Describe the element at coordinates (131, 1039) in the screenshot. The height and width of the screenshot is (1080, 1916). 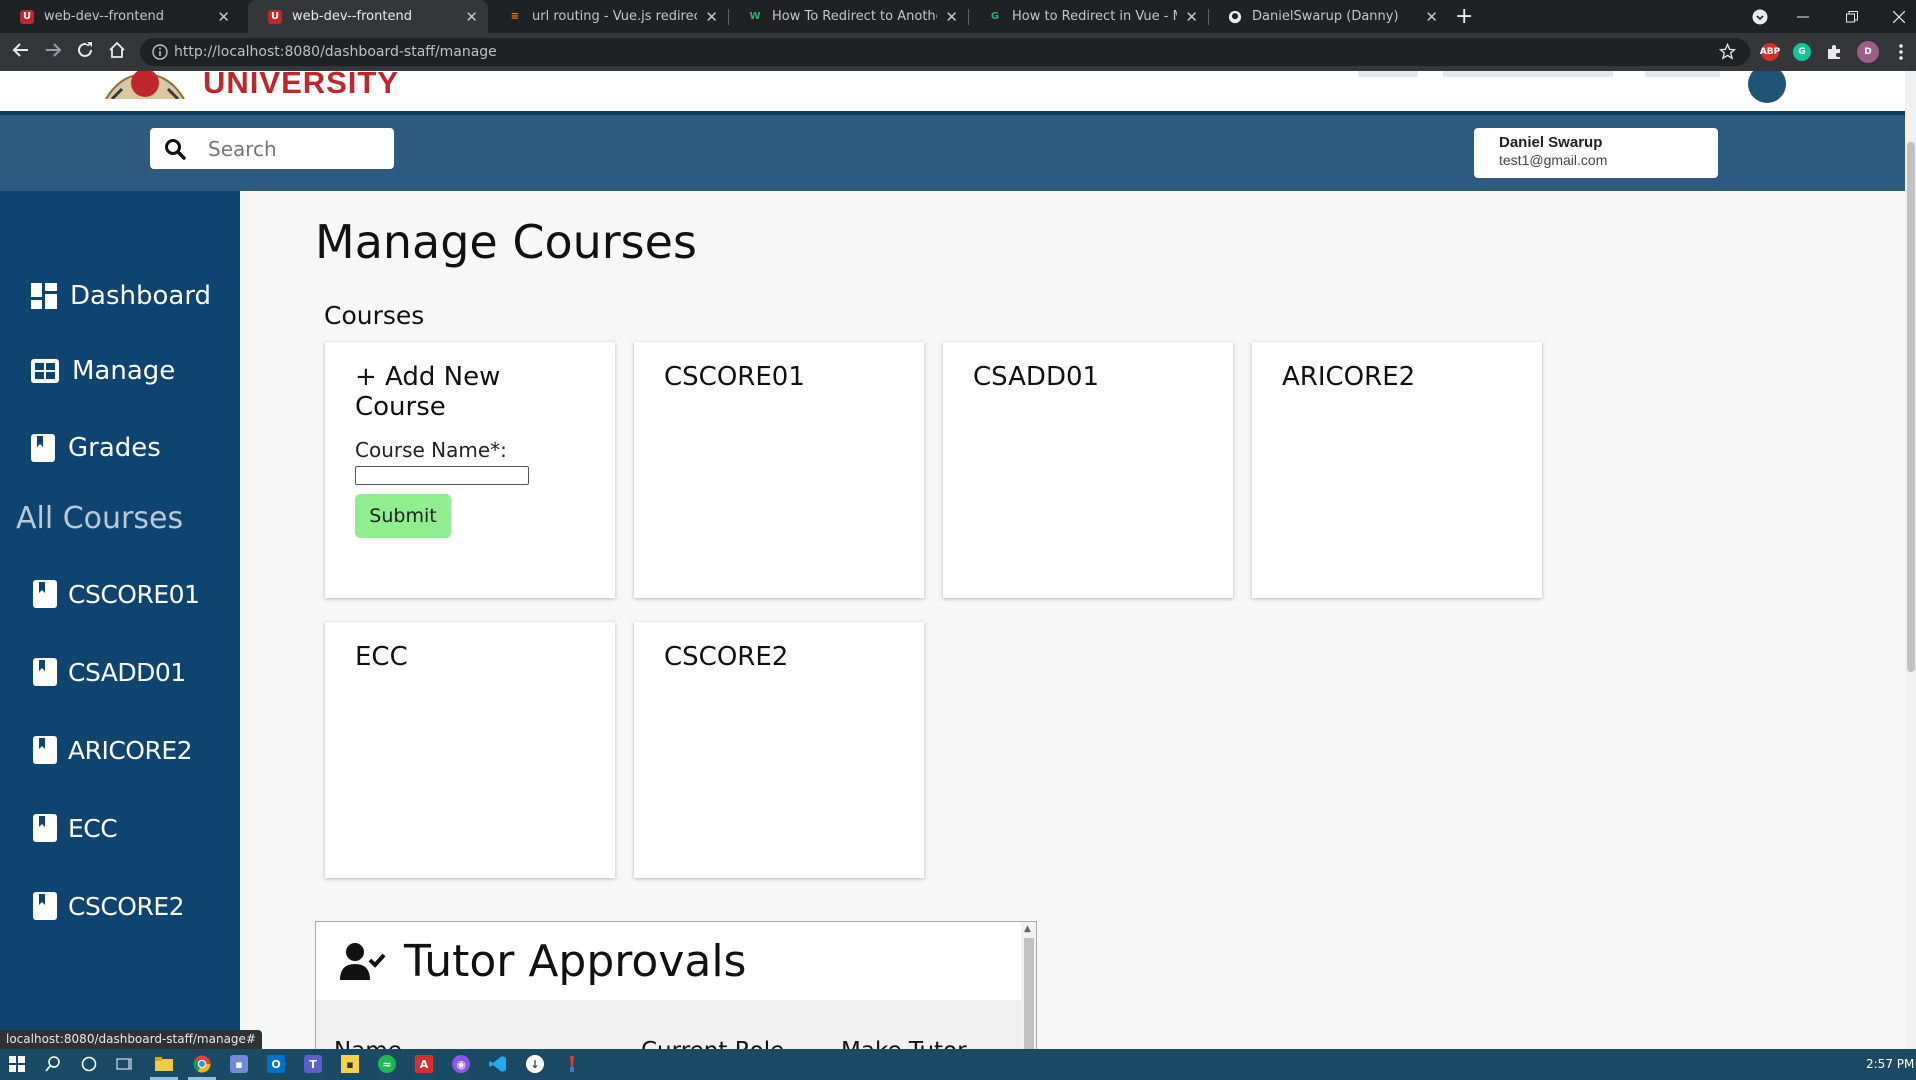
I see `link-status-bar: localhost:8080/dashboard-staff/manage#` at that location.